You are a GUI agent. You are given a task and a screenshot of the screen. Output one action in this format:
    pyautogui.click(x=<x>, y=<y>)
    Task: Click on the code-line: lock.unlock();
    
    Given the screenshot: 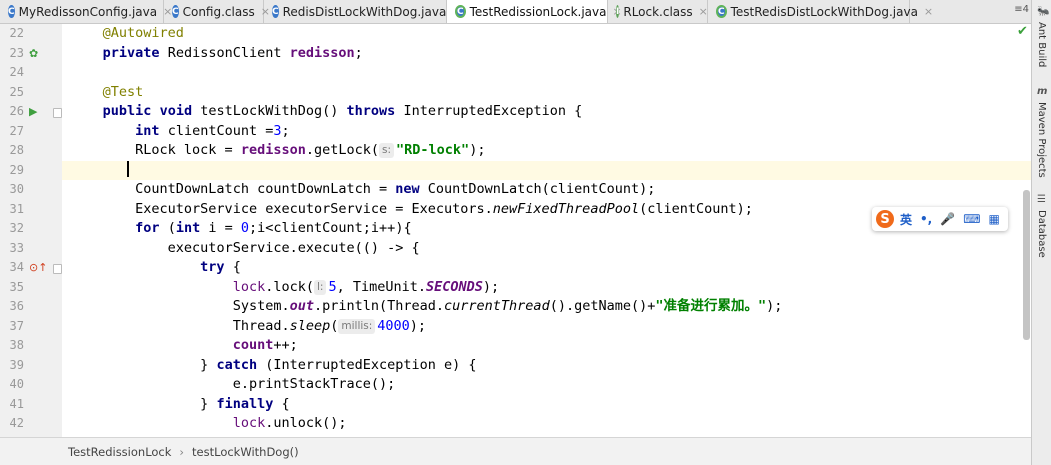 What is the action you would take?
    pyautogui.click(x=289, y=423)
    